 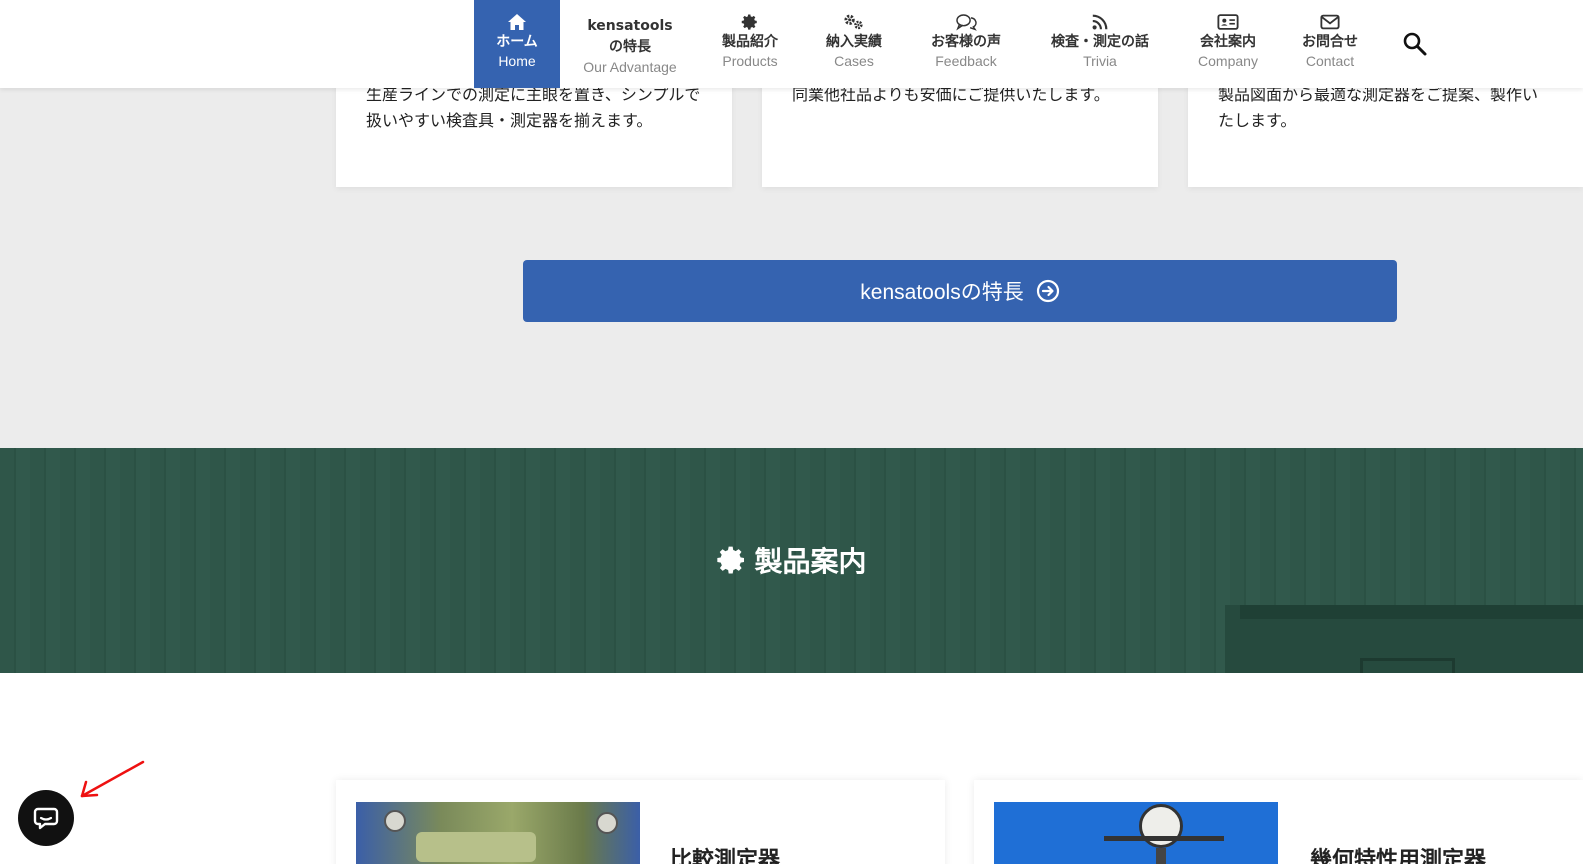 I want to click on product-title: 比較測定器, so click(x=725, y=856).